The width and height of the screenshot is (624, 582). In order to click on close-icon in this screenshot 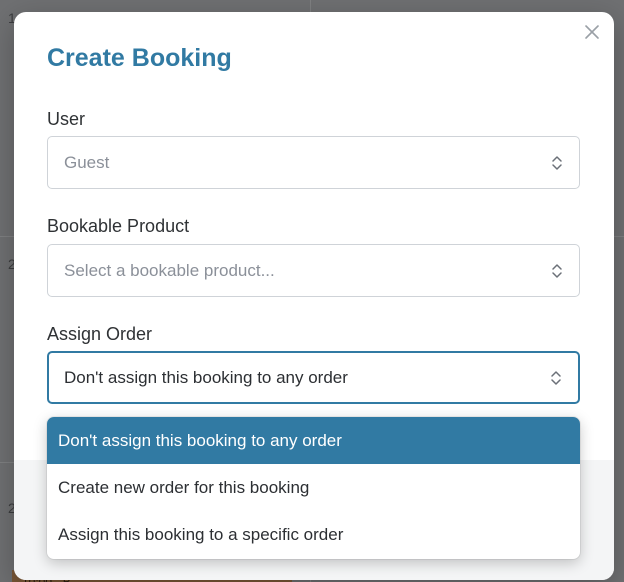, I will do `click(592, 32)`.